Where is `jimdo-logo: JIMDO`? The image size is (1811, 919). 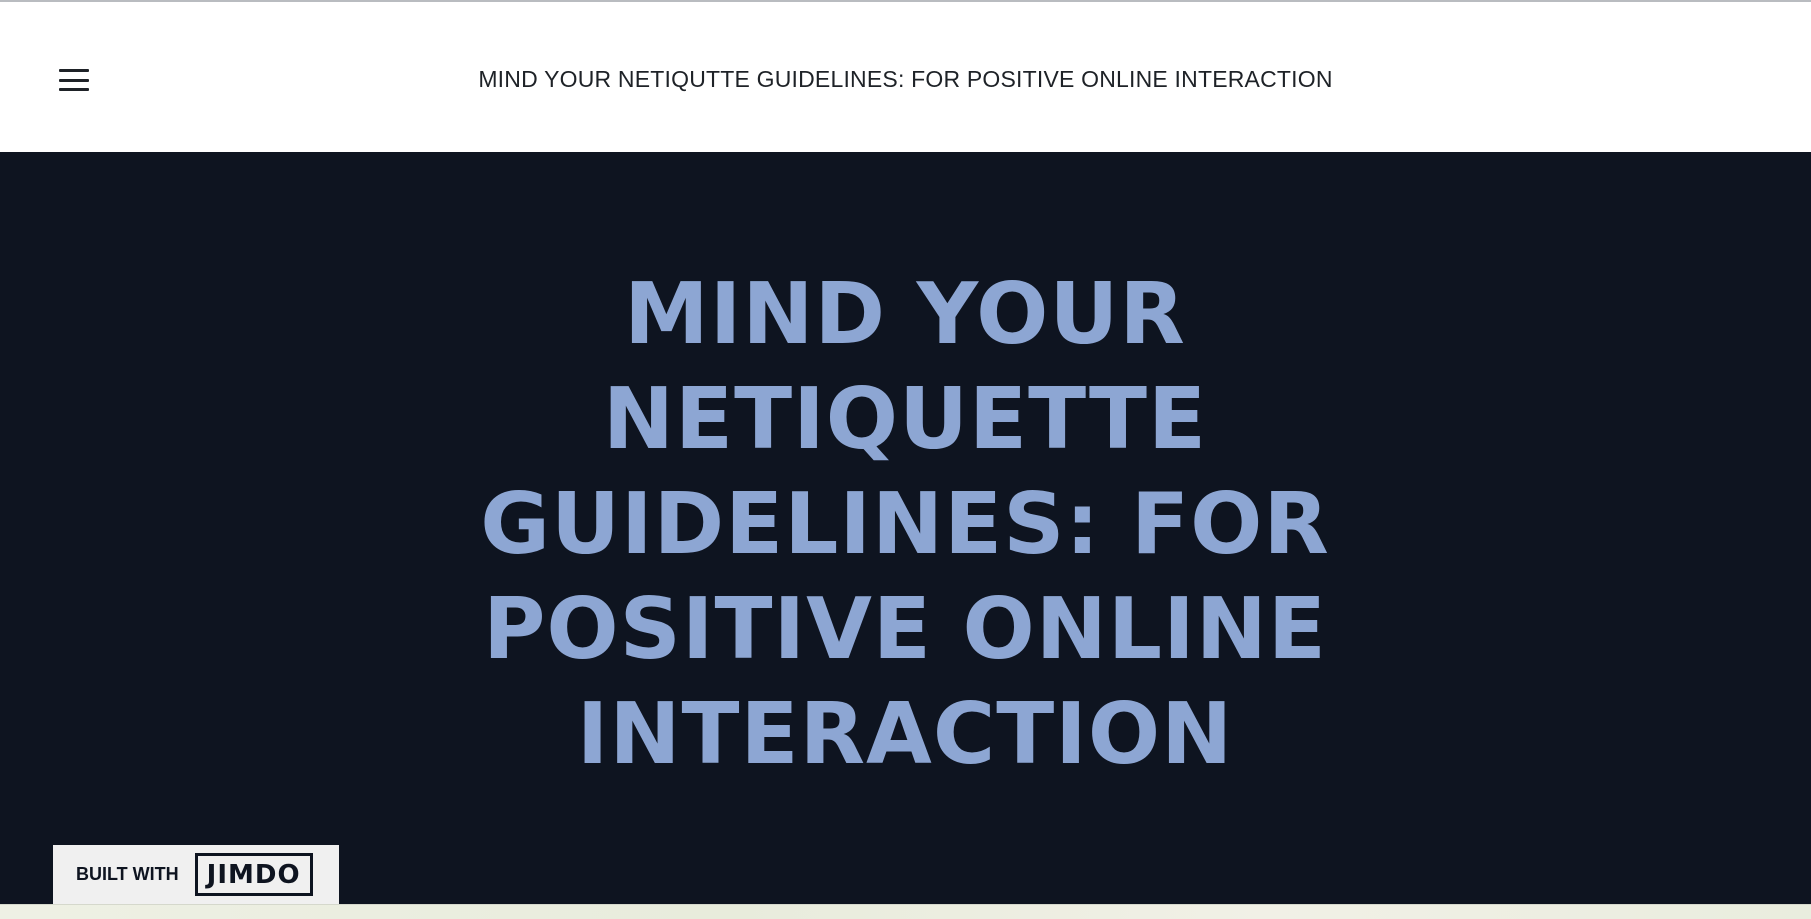
jimdo-logo: JIMDO is located at coordinates (253, 874).